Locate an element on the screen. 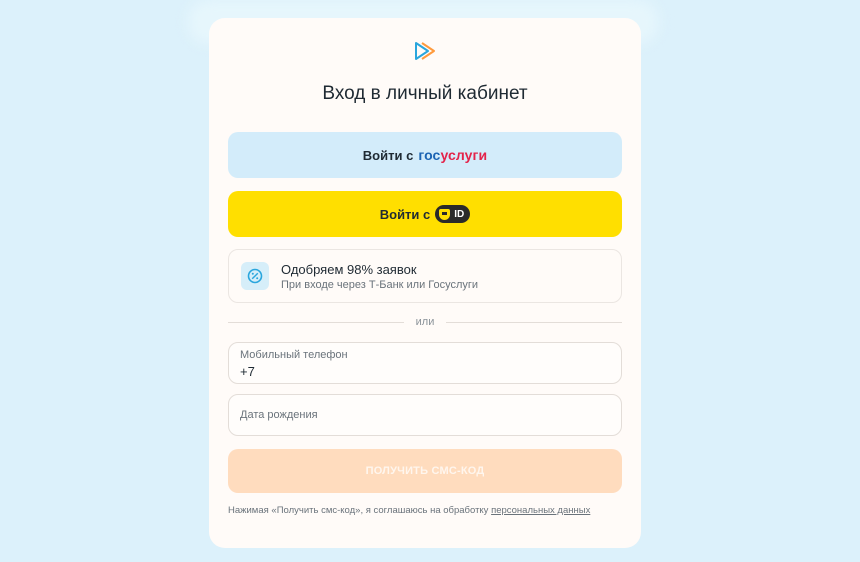 The image size is (860, 562). percent-badge-icon is located at coordinates (255, 276).